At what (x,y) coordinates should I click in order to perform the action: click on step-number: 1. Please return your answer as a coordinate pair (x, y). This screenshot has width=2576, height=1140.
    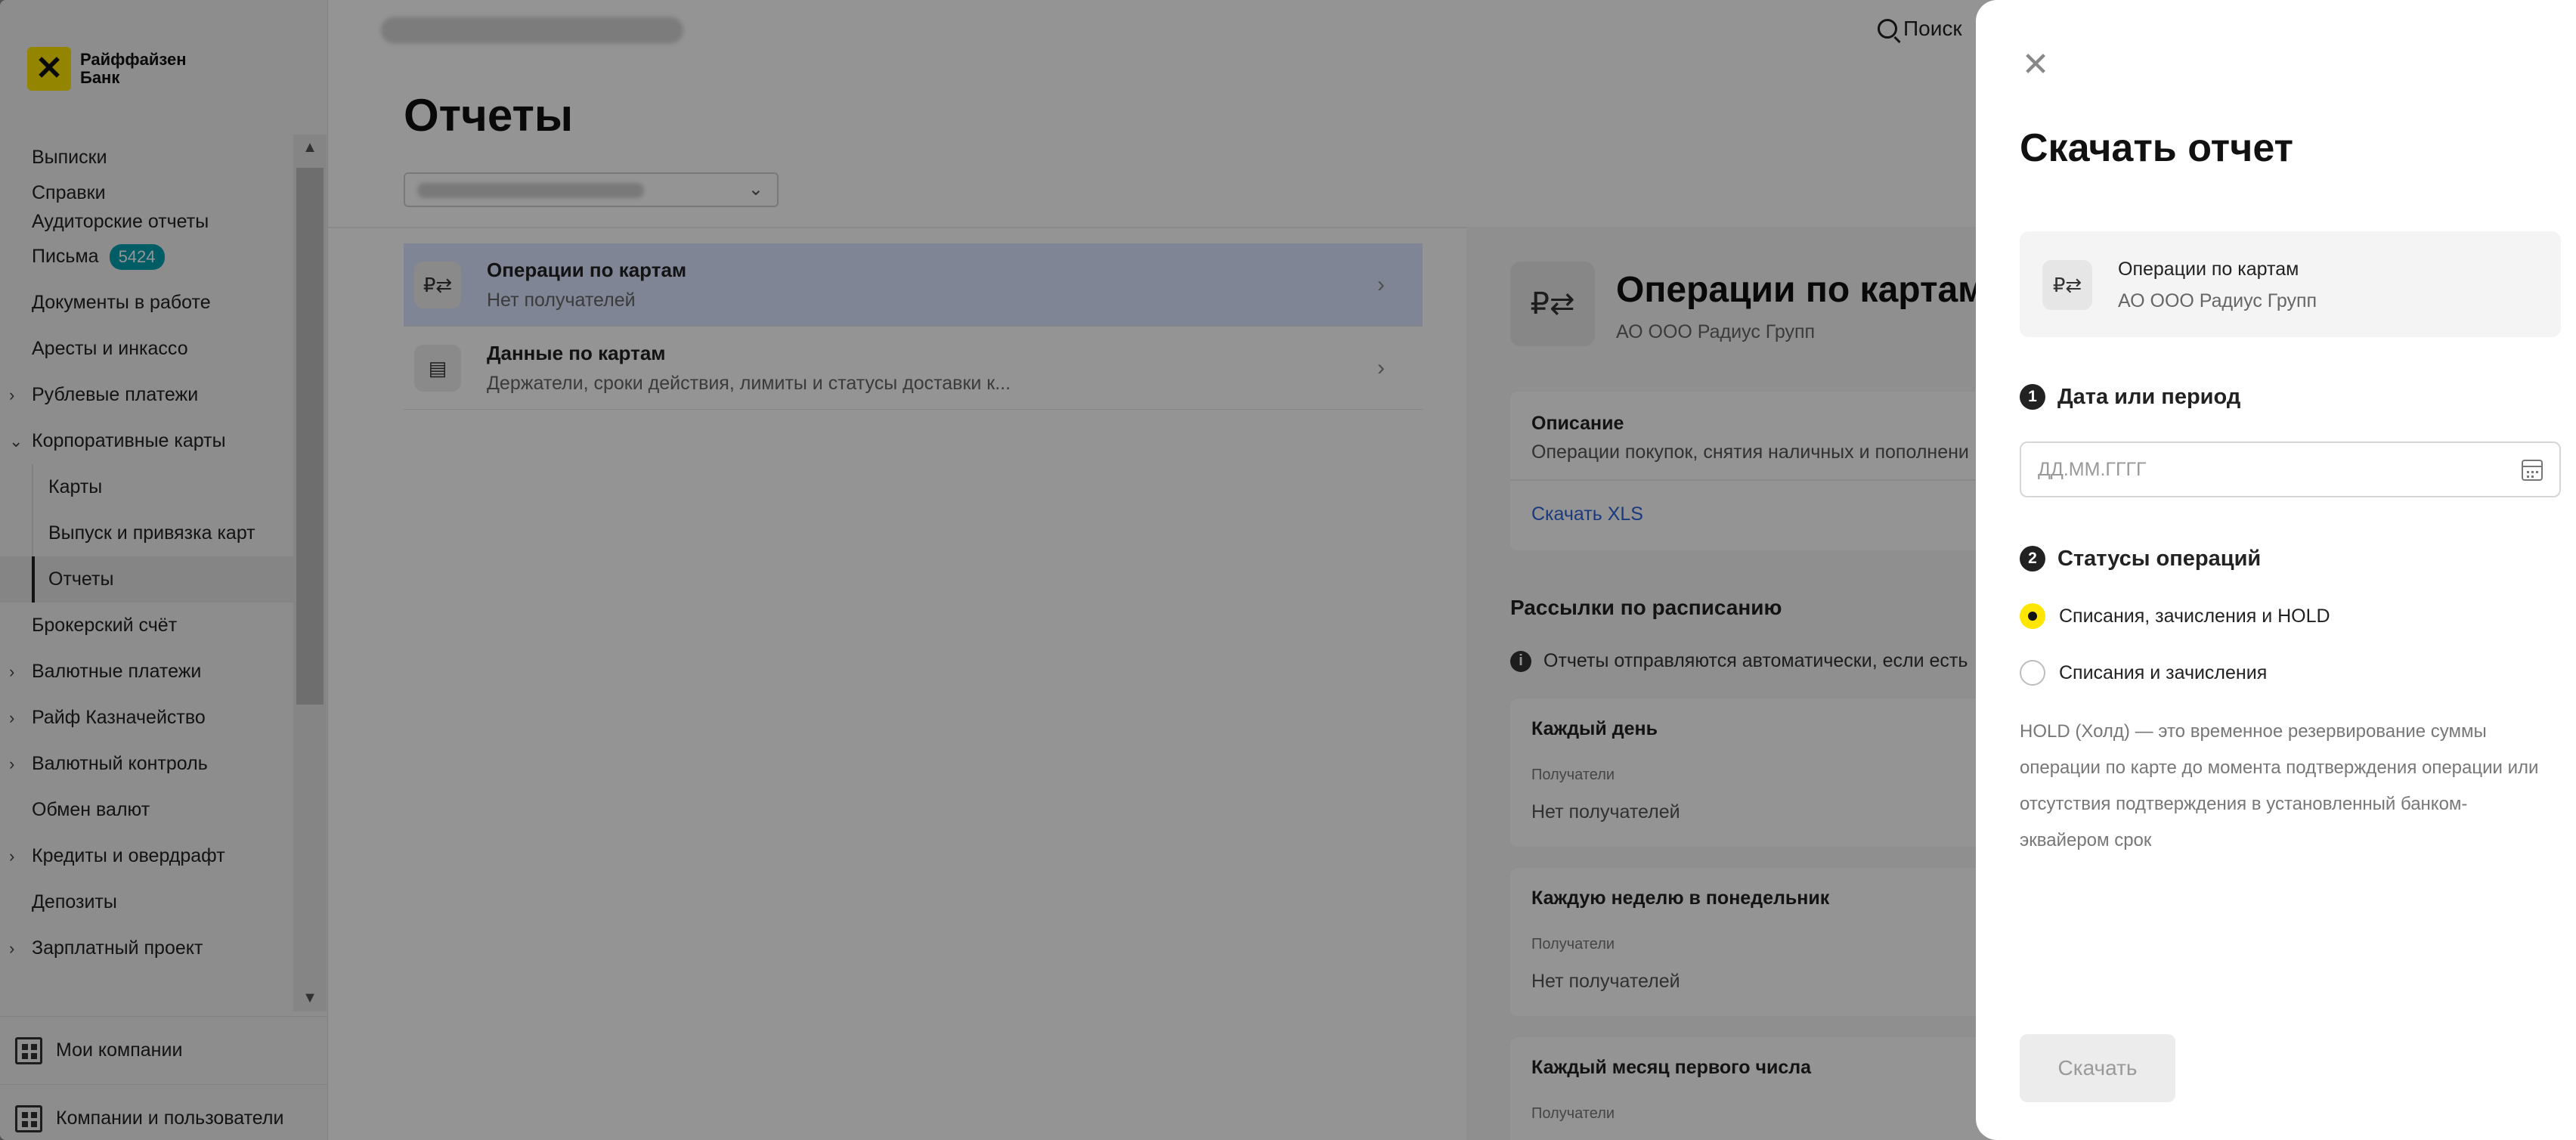
    Looking at the image, I should click on (2032, 397).